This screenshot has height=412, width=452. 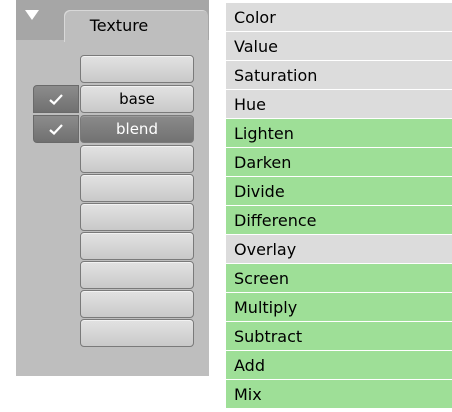 I want to click on texture-slot-base: base, so click(x=137, y=99).